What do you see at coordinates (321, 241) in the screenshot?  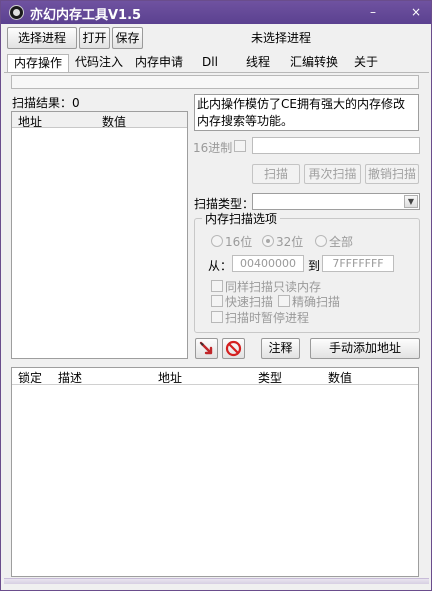 I see `radio-all` at bounding box center [321, 241].